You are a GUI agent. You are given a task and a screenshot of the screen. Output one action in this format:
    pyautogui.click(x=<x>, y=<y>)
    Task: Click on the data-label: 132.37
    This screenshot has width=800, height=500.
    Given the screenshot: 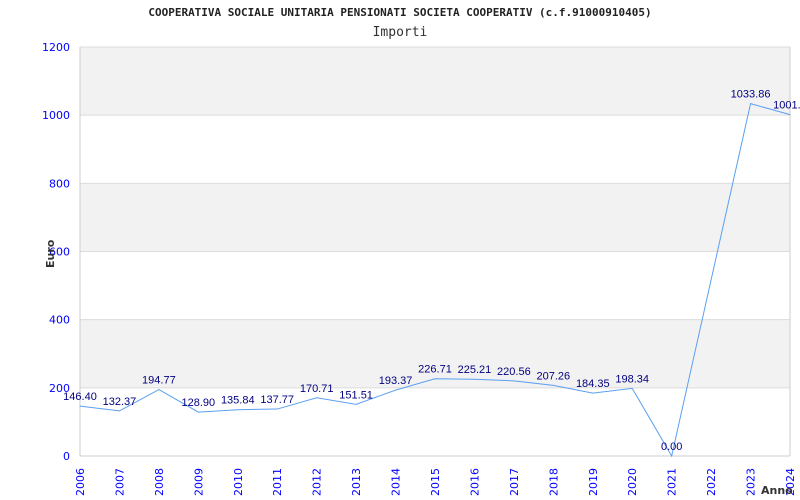 What is the action you would take?
    pyautogui.click(x=120, y=402)
    